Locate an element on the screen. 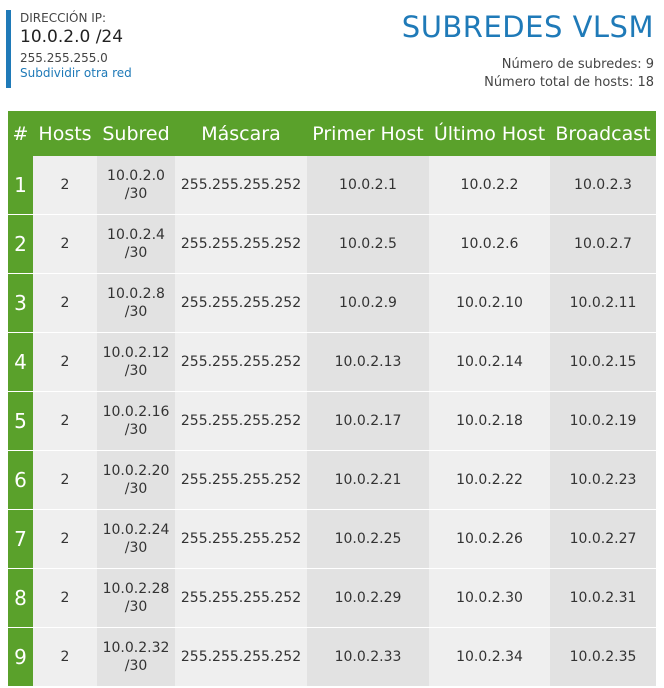 This screenshot has height=688, width=664. header-hosts: Hosts is located at coordinates (65, 133).